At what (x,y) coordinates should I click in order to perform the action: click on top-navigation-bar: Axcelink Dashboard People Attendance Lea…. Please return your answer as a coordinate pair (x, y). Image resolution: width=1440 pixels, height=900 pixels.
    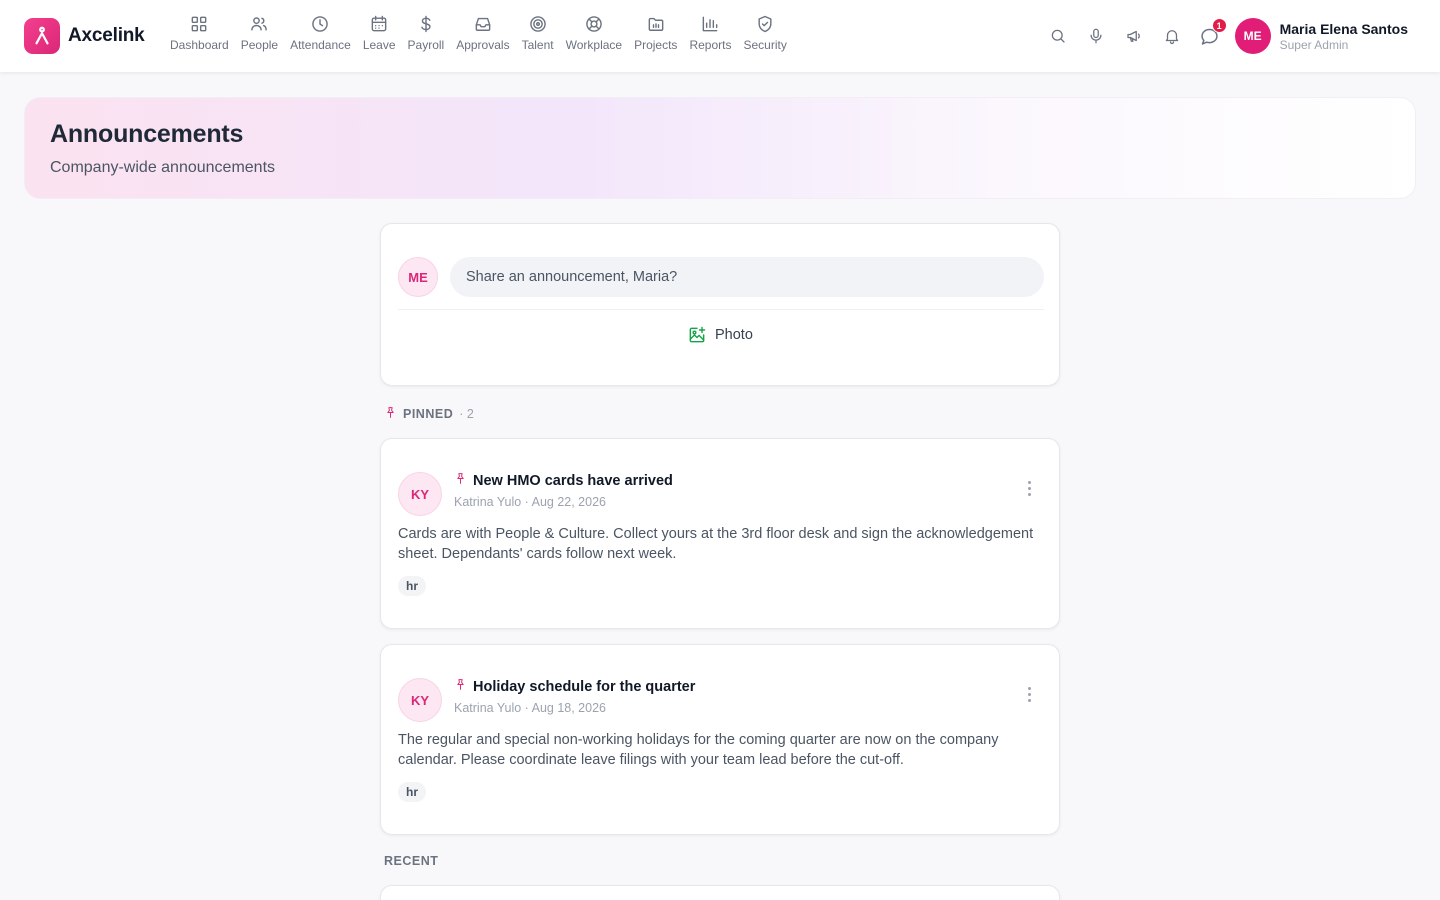
    Looking at the image, I should click on (720, 36).